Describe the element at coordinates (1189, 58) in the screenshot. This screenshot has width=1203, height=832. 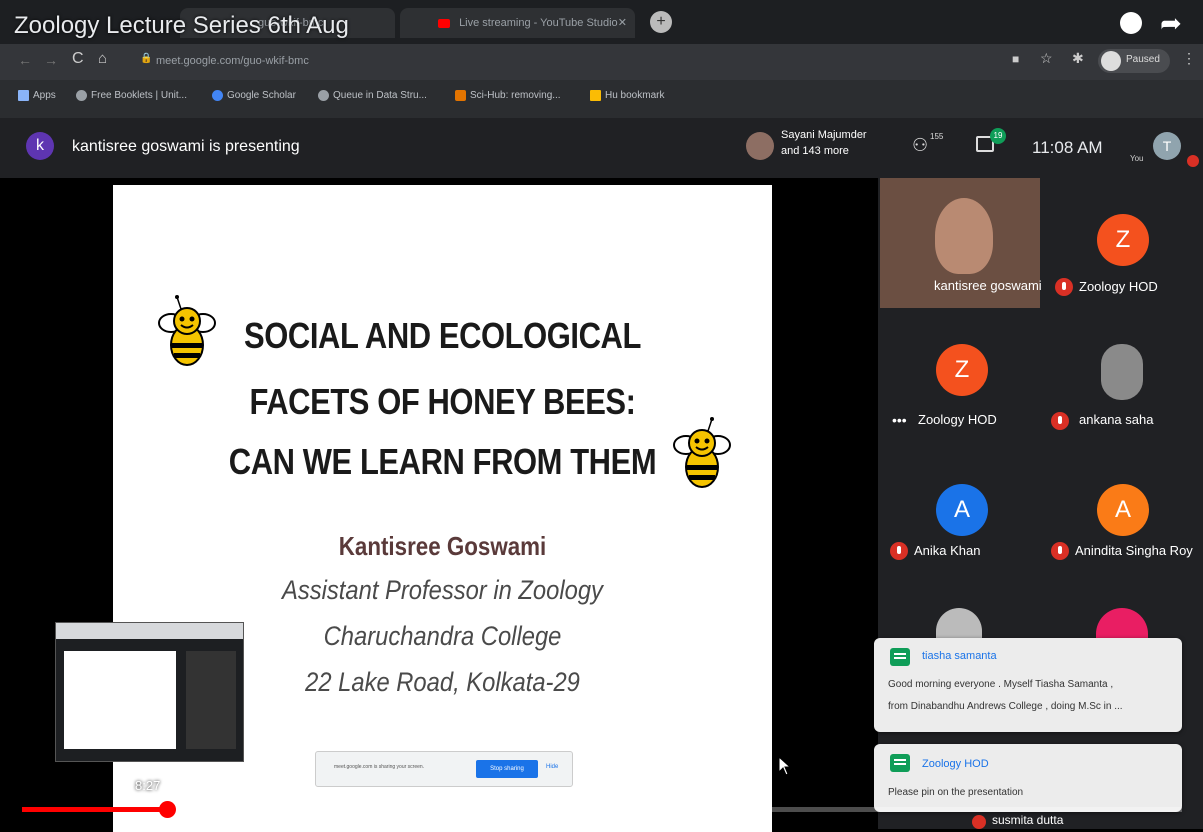
I see `menu-icon: ⋮` at that location.